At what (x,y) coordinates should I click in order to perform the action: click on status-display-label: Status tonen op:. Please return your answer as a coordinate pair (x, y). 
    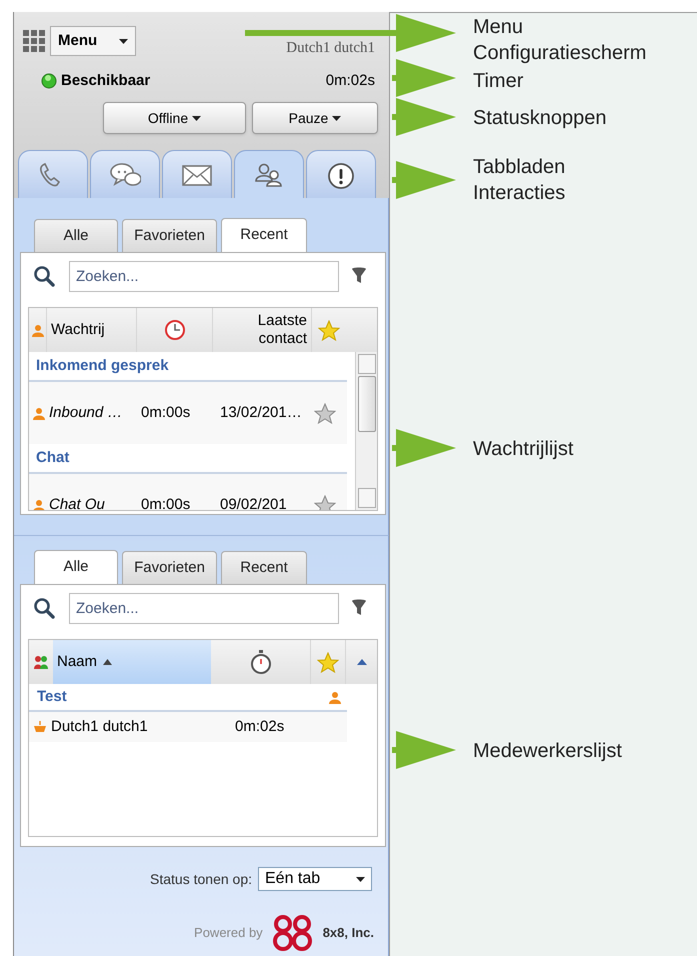
    Looking at the image, I should click on (201, 879).